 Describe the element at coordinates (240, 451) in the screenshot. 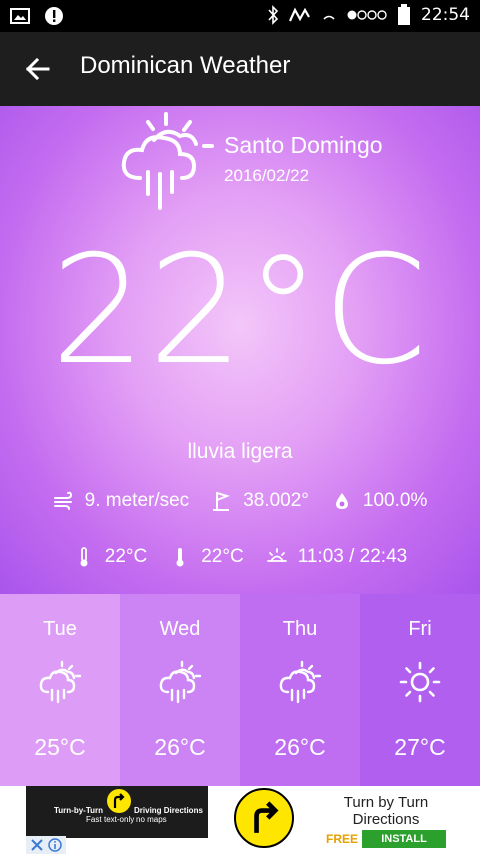

I see `weather-description: lluvia ligera` at that location.